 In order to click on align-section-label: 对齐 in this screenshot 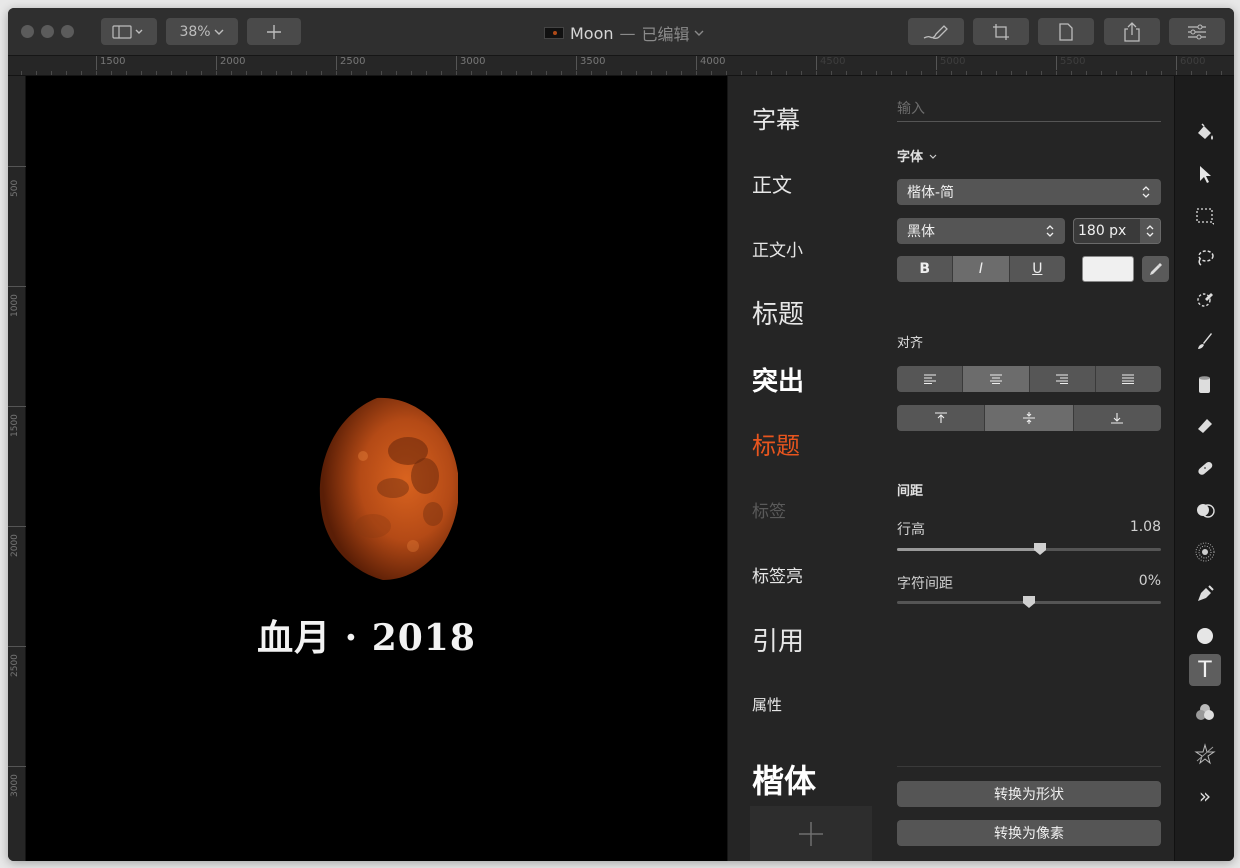, I will do `click(910, 343)`.